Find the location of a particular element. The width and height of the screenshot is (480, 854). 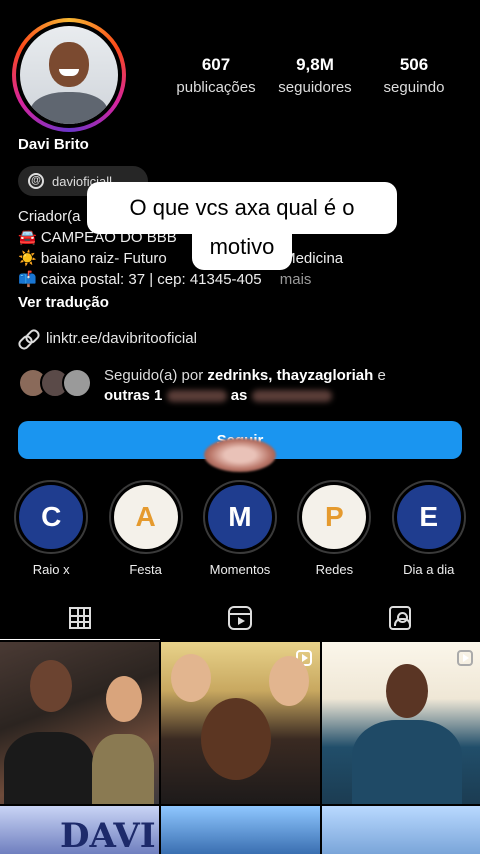

avatar-border is located at coordinates (69, 75).